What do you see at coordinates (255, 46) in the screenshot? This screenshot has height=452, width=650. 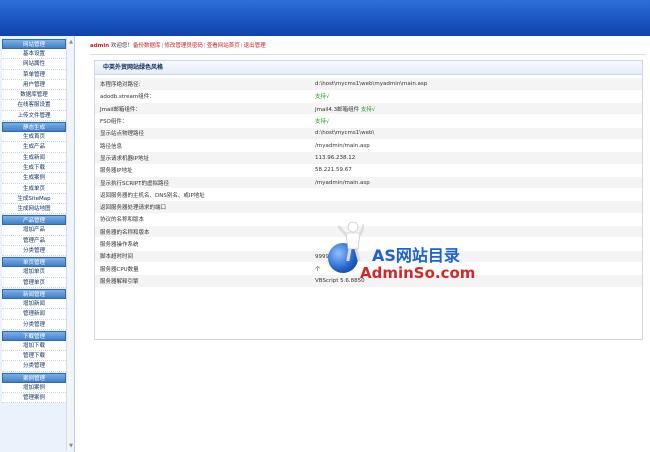 I see `logout-link: 退出管理` at bounding box center [255, 46].